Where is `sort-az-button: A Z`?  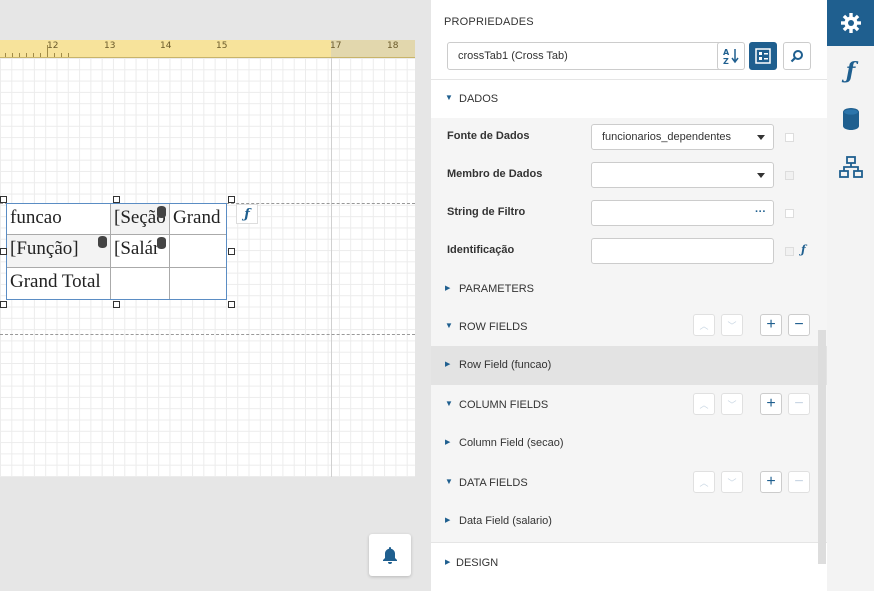
sort-az-button: A Z is located at coordinates (731, 56).